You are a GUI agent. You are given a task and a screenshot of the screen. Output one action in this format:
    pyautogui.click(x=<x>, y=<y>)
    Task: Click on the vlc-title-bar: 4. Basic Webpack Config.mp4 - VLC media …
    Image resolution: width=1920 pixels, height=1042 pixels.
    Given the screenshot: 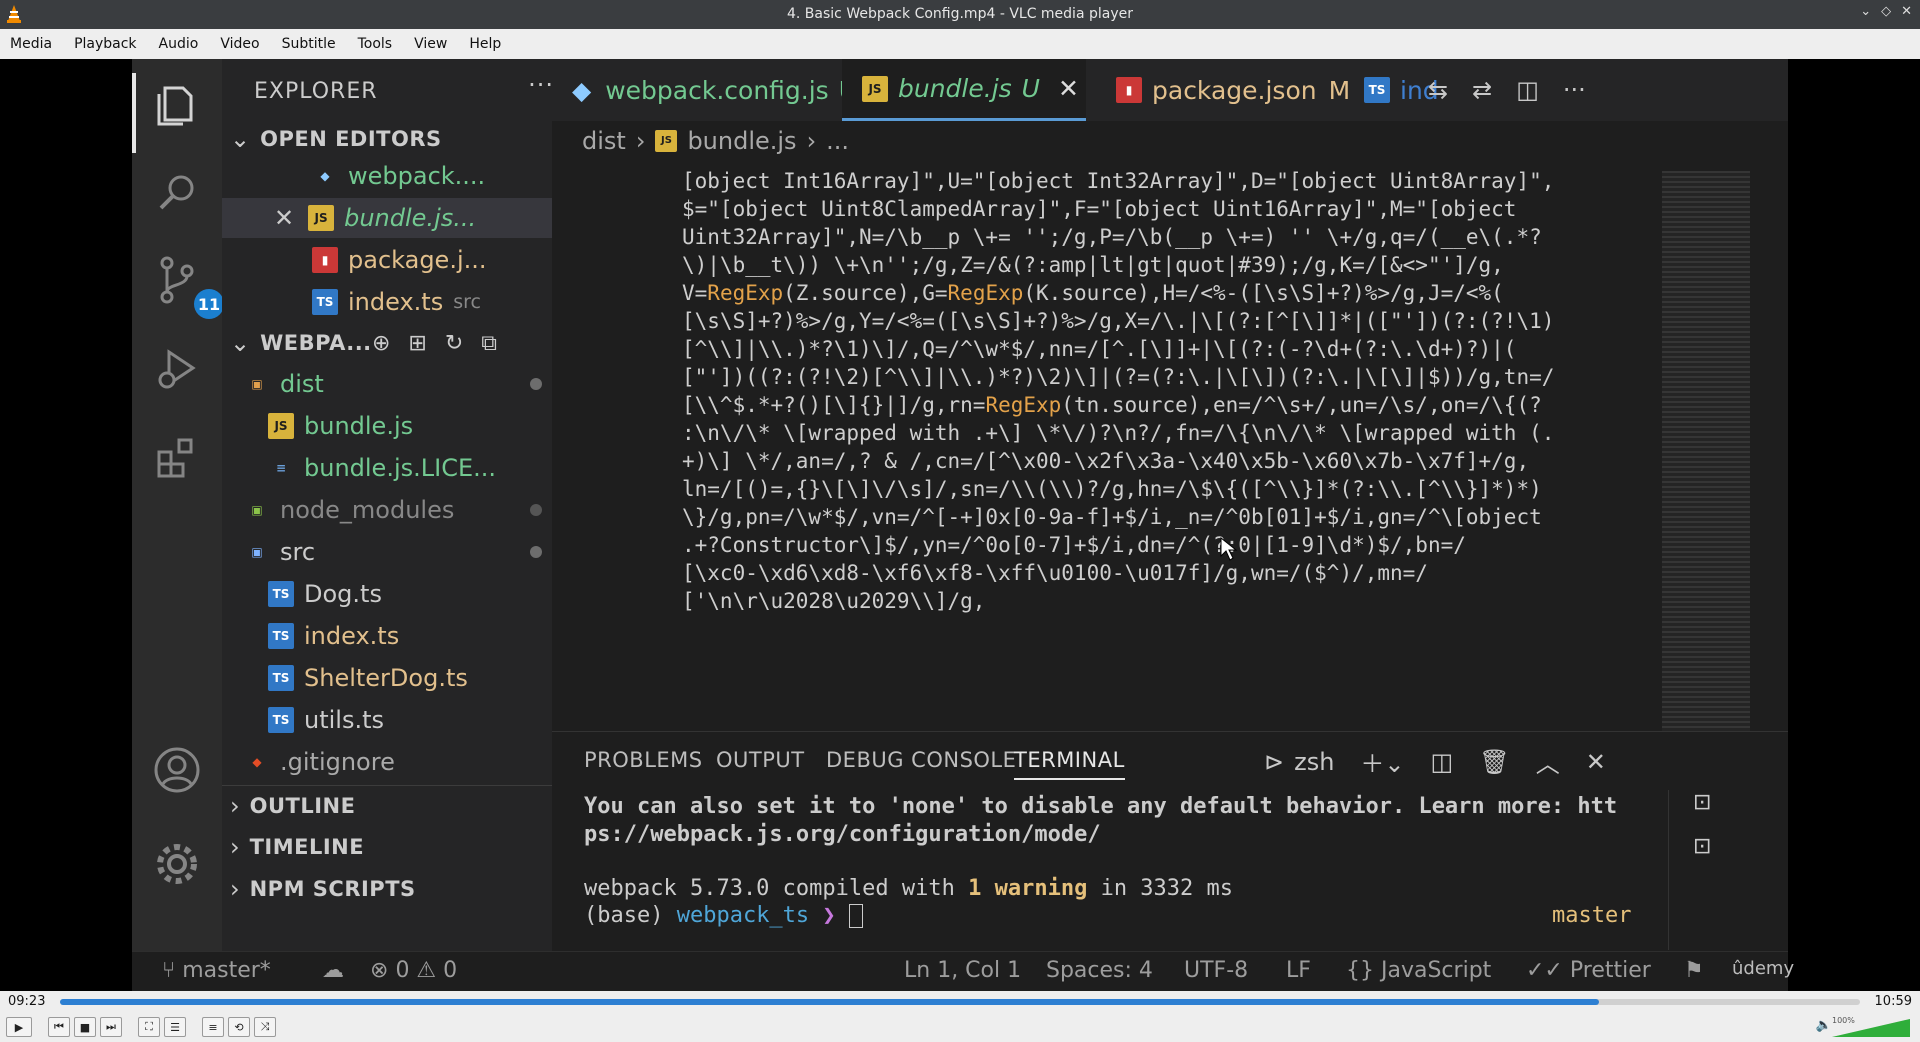 What is the action you would take?
    pyautogui.click(x=960, y=14)
    